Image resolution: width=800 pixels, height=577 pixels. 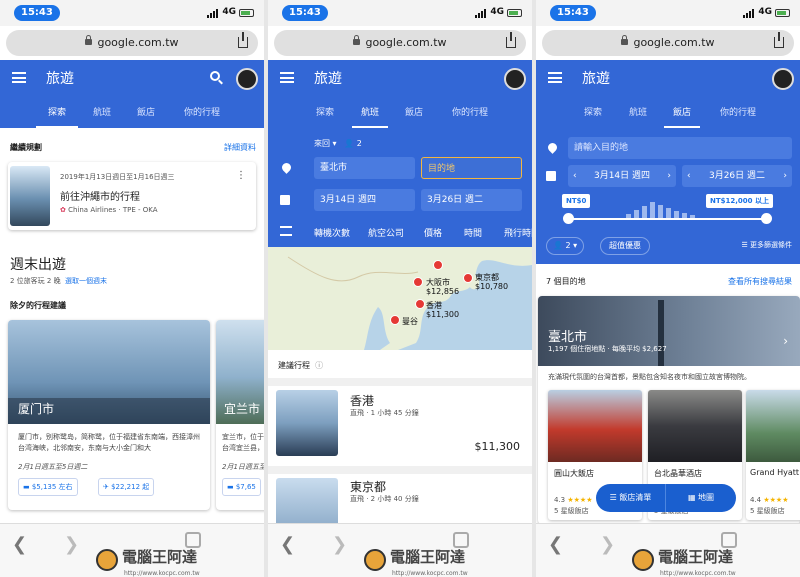 What do you see at coordinates (332, 232) in the screenshot?
I see `filter-stops: 轉機次數` at bounding box center [332, 232].